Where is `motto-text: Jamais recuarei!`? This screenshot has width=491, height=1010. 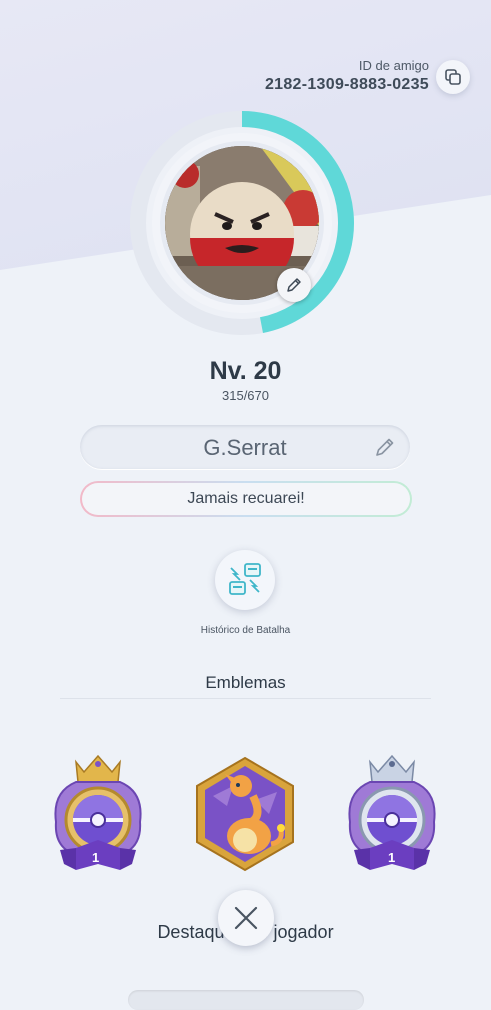 motto-text: Jamais recuarei! is located at coordinates (246, 499).